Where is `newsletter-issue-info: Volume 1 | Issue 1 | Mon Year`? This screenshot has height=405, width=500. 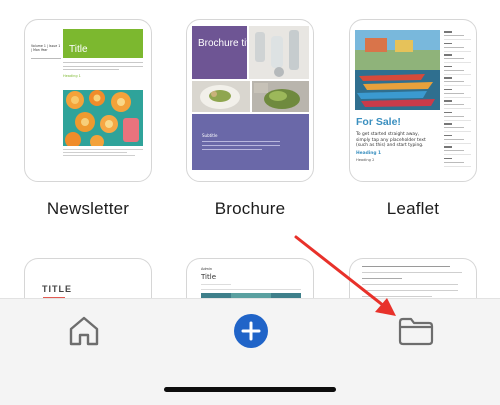 newsletter-issue-info: Volume 1 | Issue 1 | Mon Year is located at coordinates (46, 51).